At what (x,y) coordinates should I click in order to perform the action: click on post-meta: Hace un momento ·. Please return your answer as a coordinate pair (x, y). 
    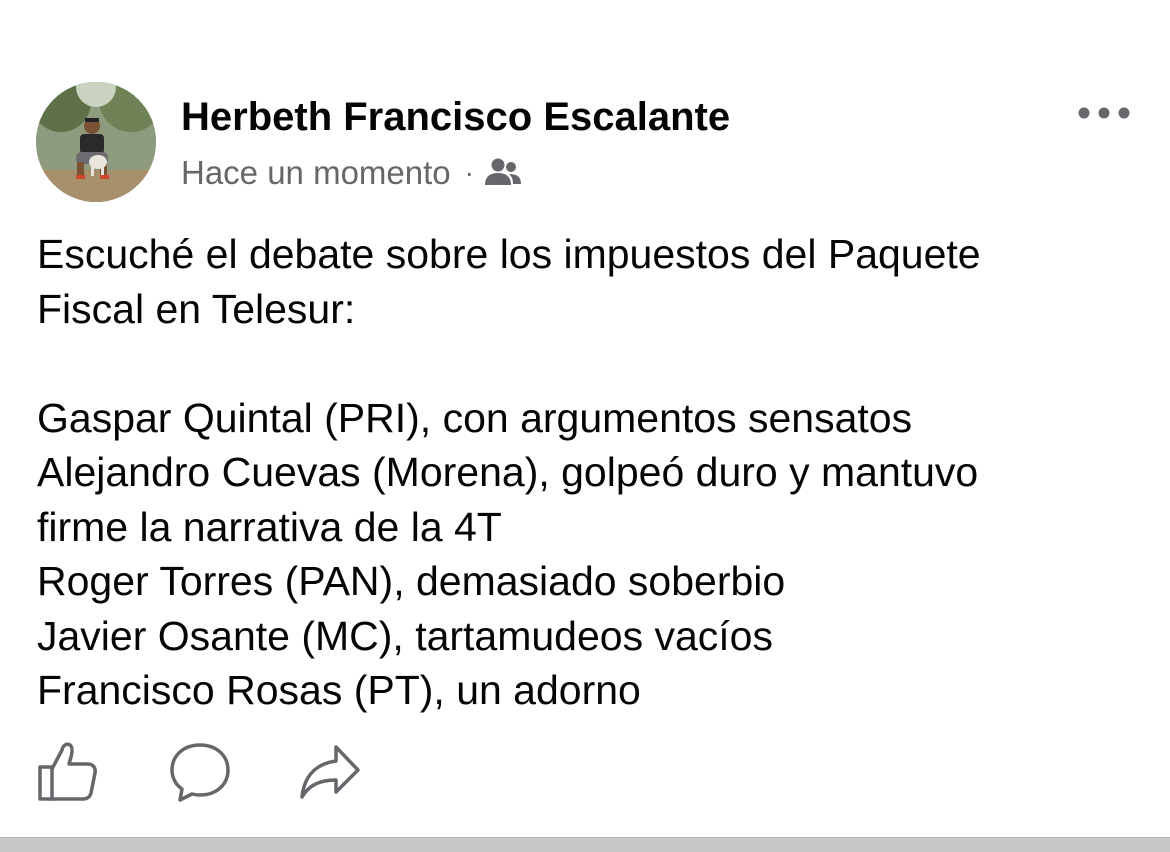
    Looking at the image, I should click on (351, 173).